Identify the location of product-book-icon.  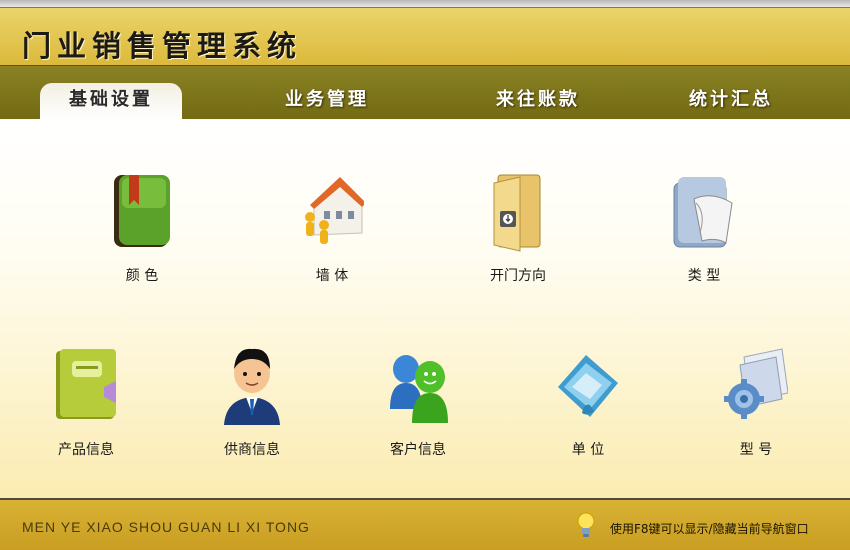
(86, 384).